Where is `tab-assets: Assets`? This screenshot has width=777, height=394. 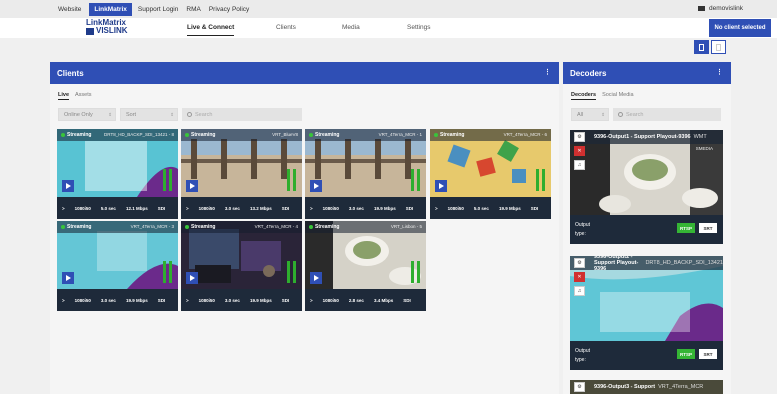
tab-assets: Assets is located at coordinates (83, 96).